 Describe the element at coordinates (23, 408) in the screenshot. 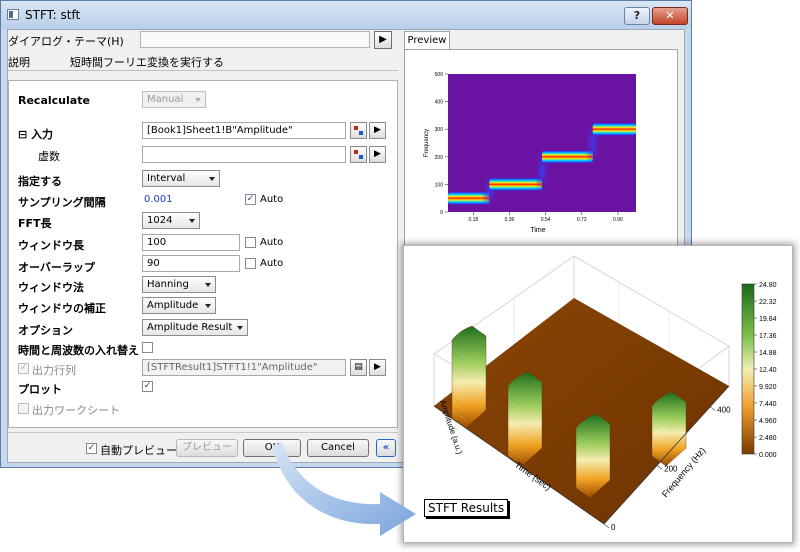

I see `output-worksheet-checkbox` at that location.